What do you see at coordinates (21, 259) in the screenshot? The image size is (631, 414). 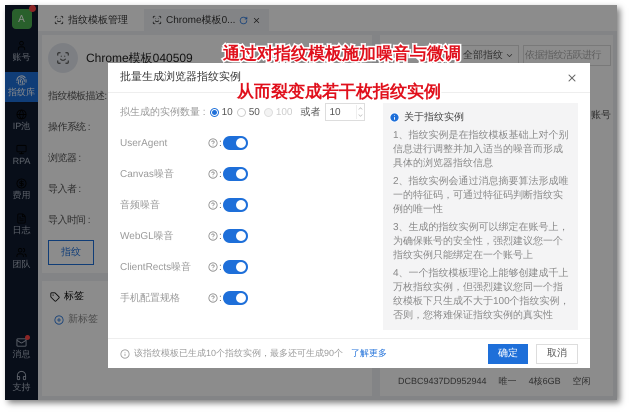 I see `sidebar-item: 团队` at bounding box center [21, 259].